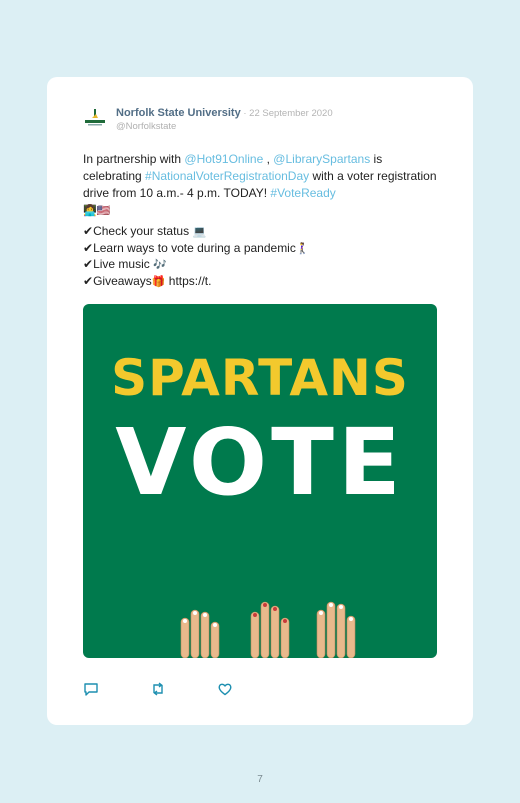  I want to click on raised-hands-illustration, so click(268, 629).